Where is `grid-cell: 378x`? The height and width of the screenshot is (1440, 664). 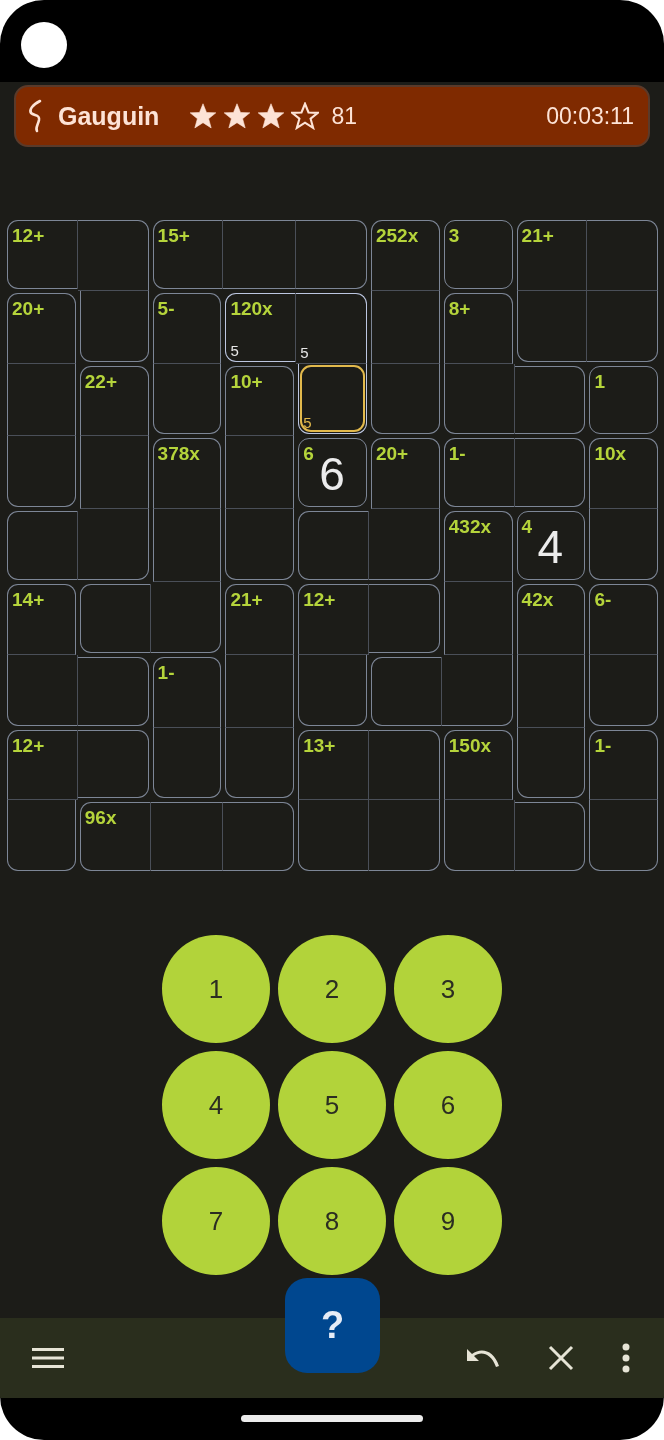
grid-cell: 378x is located at coordinates (187, 474).